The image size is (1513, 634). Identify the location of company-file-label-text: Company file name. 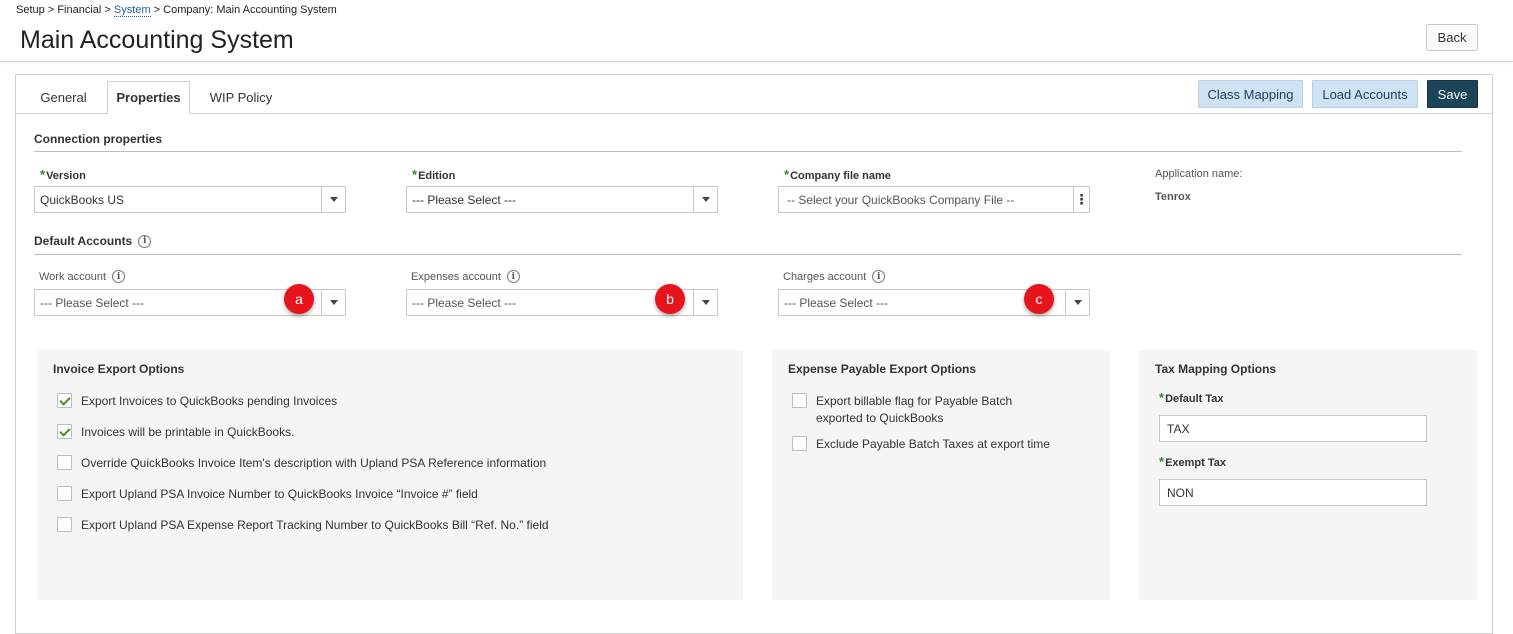
(840, 176).